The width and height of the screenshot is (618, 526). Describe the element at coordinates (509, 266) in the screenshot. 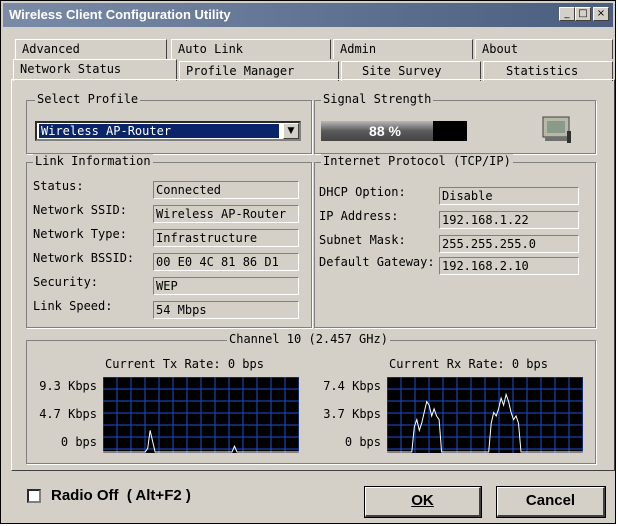

I see `default-gateway-value: 192.168.2.10` at that location.